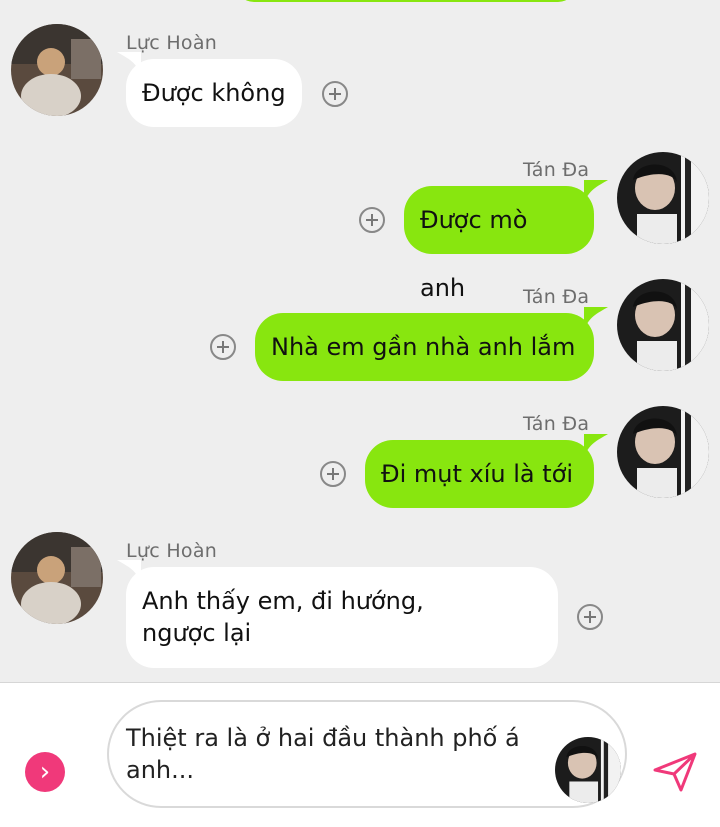 This screenshot has width=720, height=827. Describe the element at coordinates (323, 738) in the screenshot. I see `input-line: Thiệt ra là ở hai đầu thành phố á` at that location.